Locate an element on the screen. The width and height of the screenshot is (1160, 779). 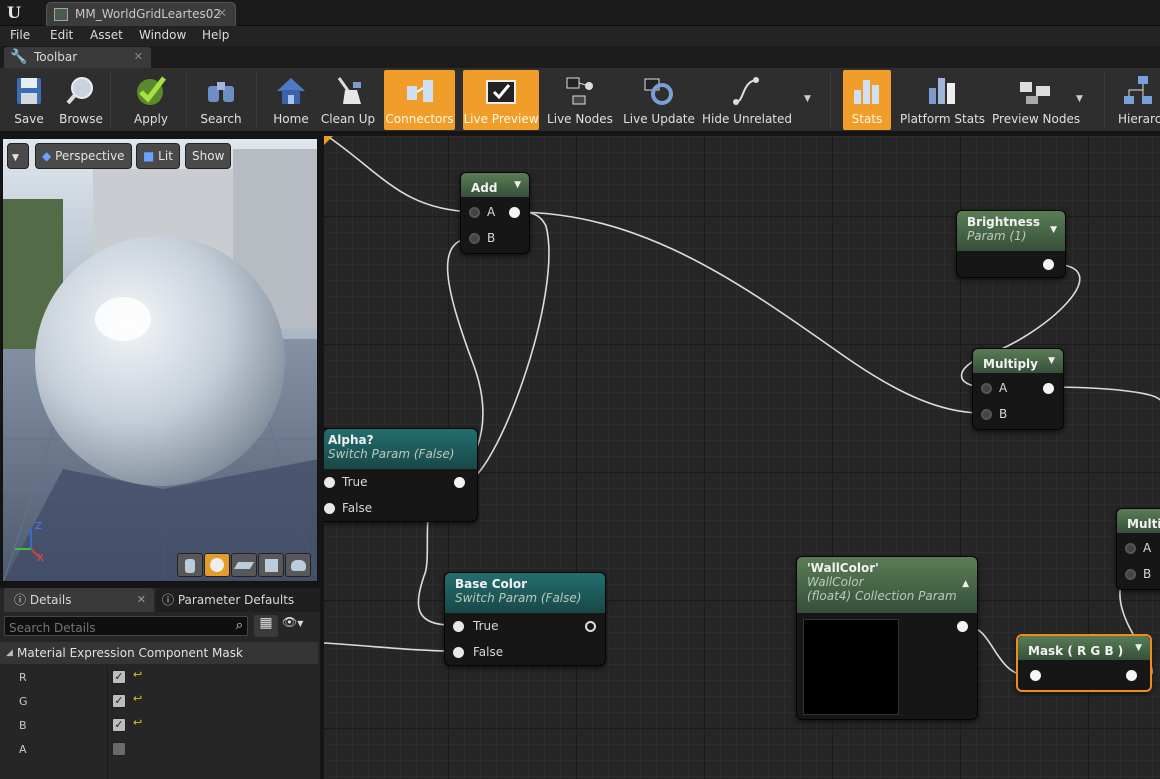
plane-preview-button is located at coordinates (244, 565).